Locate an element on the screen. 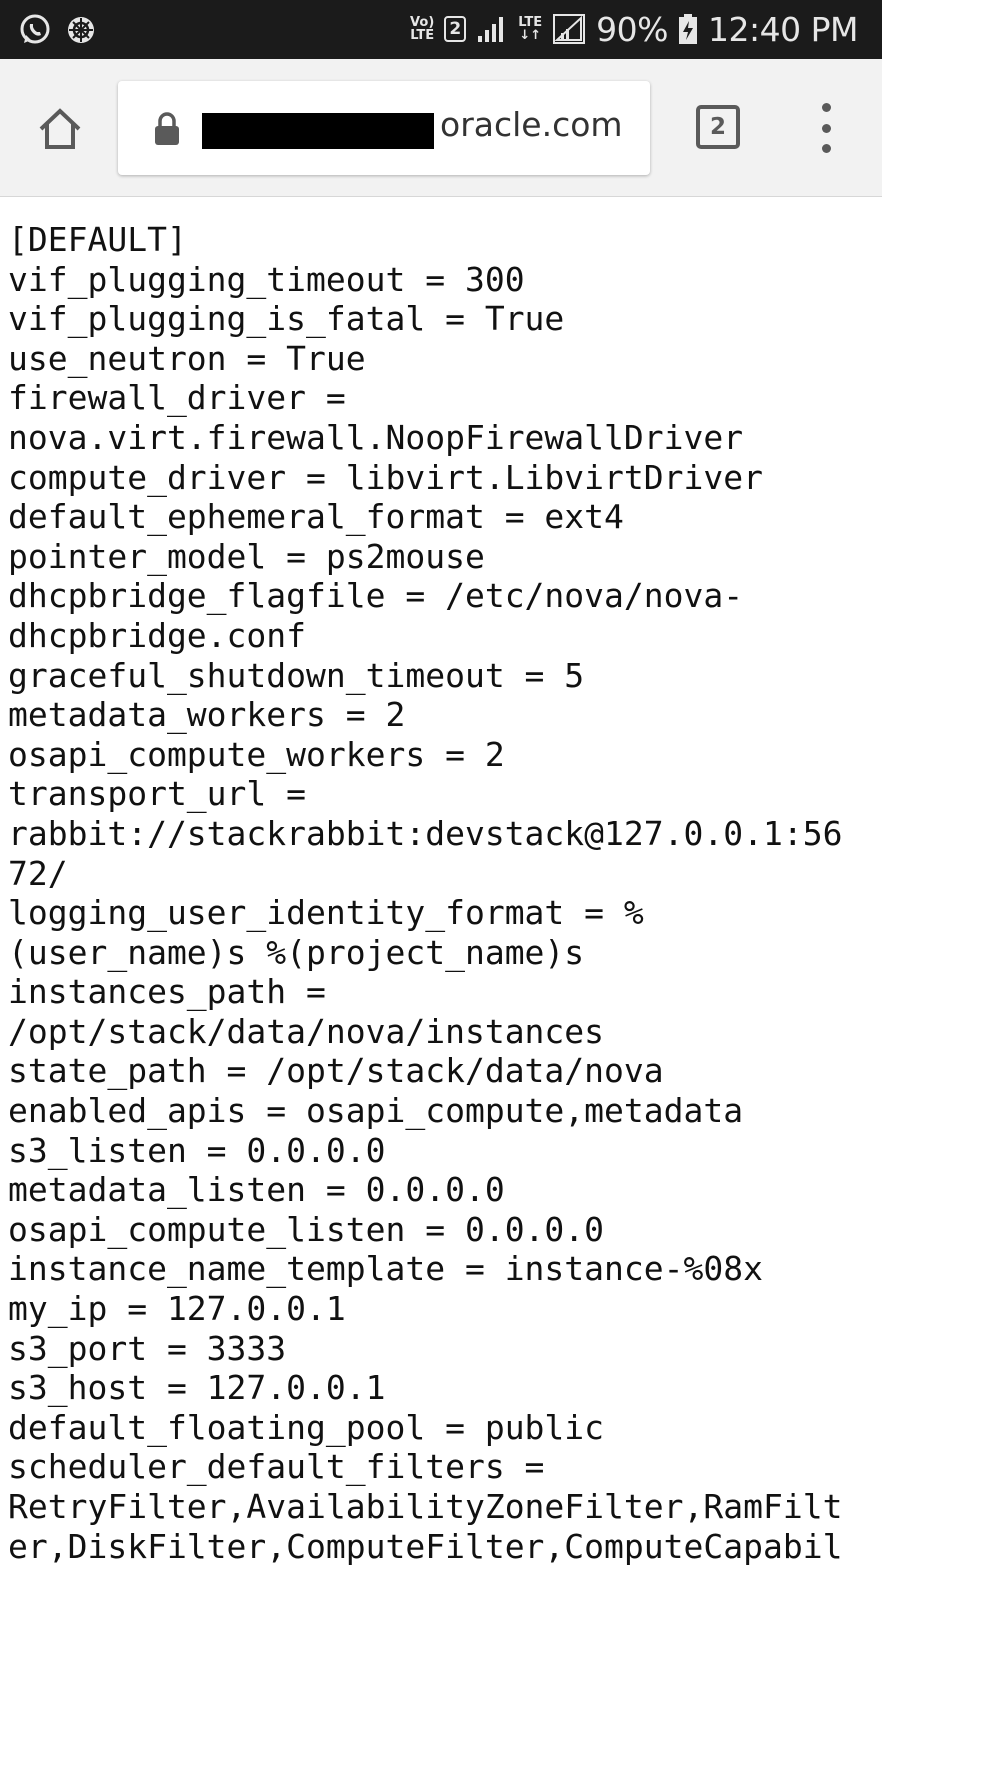 Image resolution: width=1000 pixels, height=1778 pixels. url-redaction is located at coordinates (318, 131).